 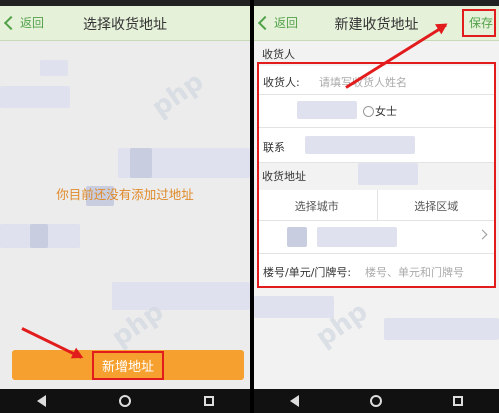 What do you see at coordinates (368, 111) in the screenshot?
I see `radio-female` at bounding box center [368, 111].